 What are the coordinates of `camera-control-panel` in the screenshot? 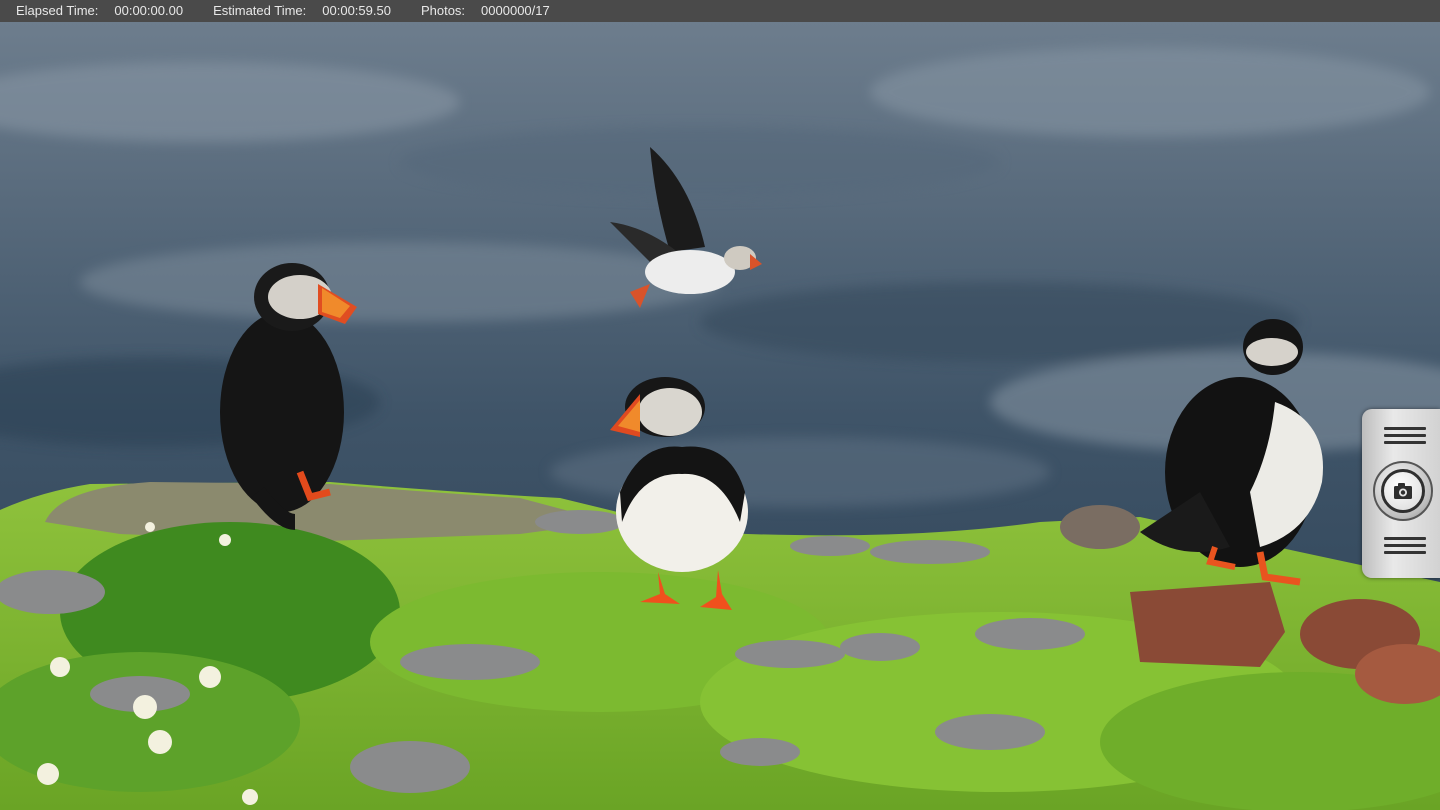 It's located at (1401, 493).